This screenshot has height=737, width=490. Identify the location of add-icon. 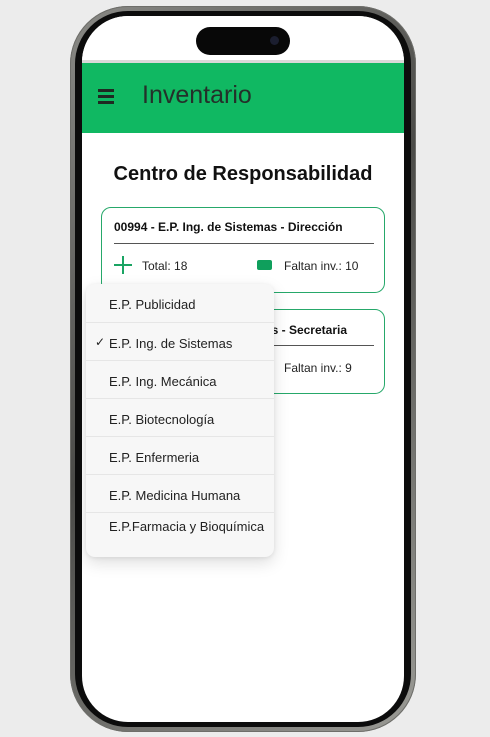
(123, 265).